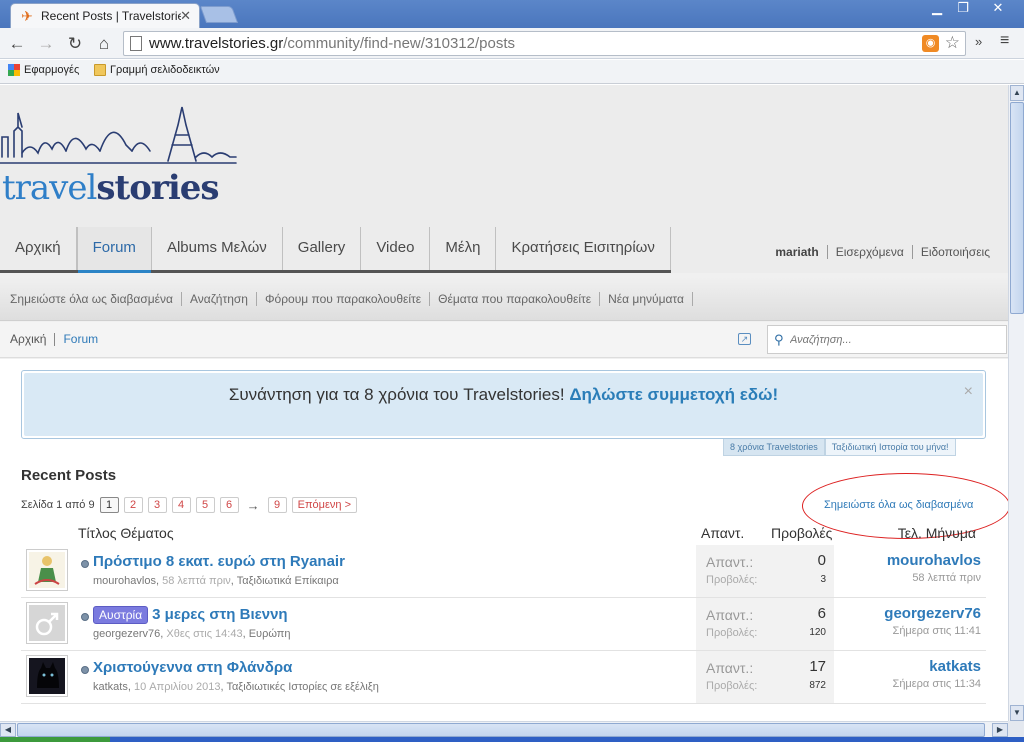  I want to click on next-page-link: Επόμενη >, so click(324, 505).